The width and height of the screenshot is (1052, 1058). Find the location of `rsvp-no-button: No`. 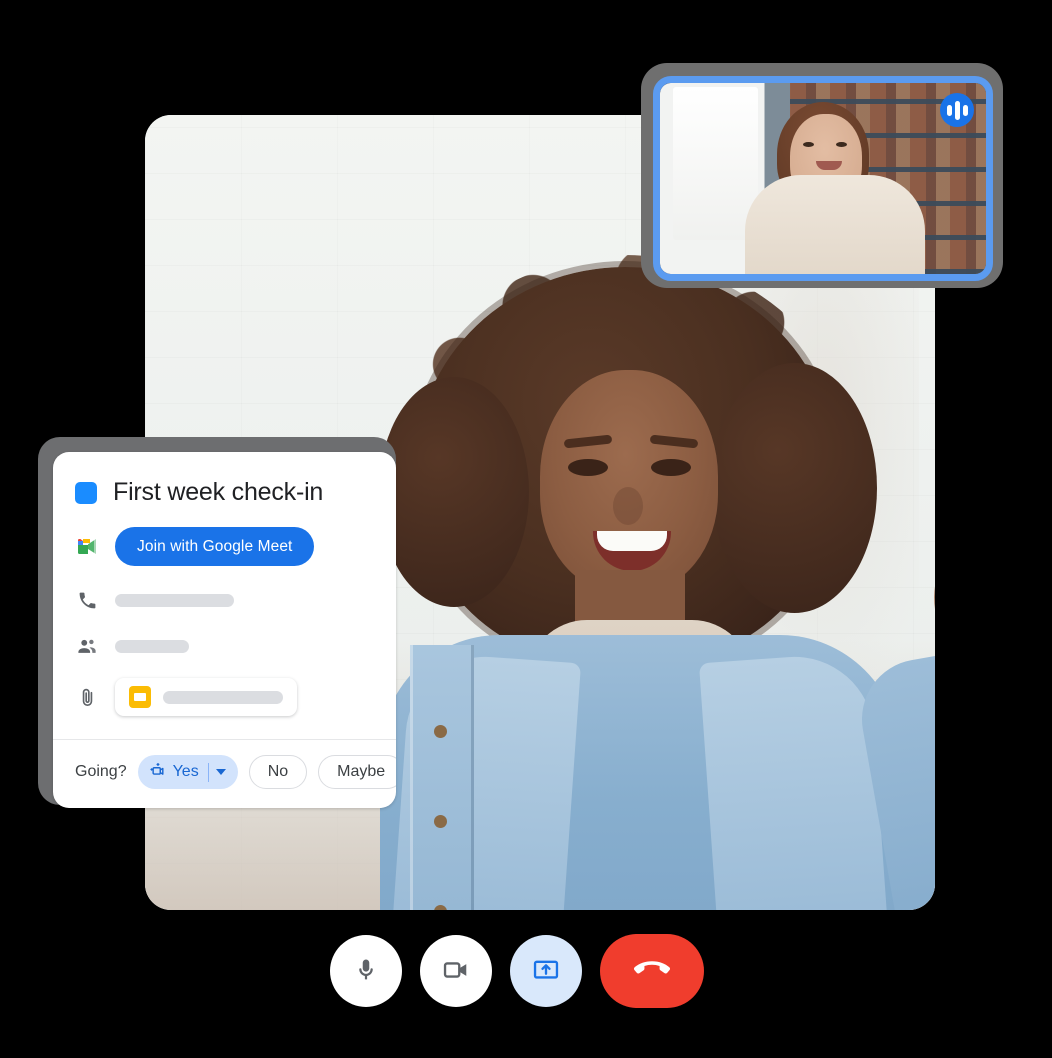

rsvp-no-button: No is located at coordinates (278, 772).